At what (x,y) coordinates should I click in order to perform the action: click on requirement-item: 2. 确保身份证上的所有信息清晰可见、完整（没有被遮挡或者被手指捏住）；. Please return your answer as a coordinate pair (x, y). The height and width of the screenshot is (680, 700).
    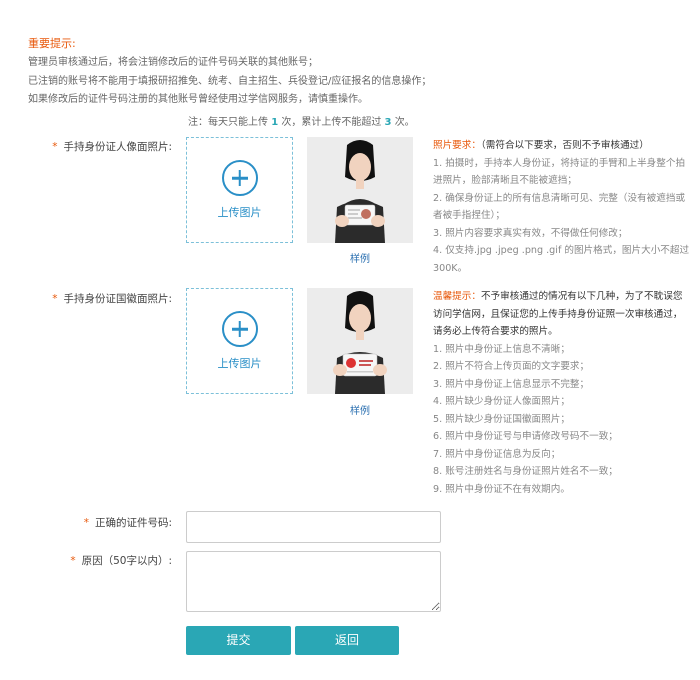
    Looking at the image, I should click on (559, 207).